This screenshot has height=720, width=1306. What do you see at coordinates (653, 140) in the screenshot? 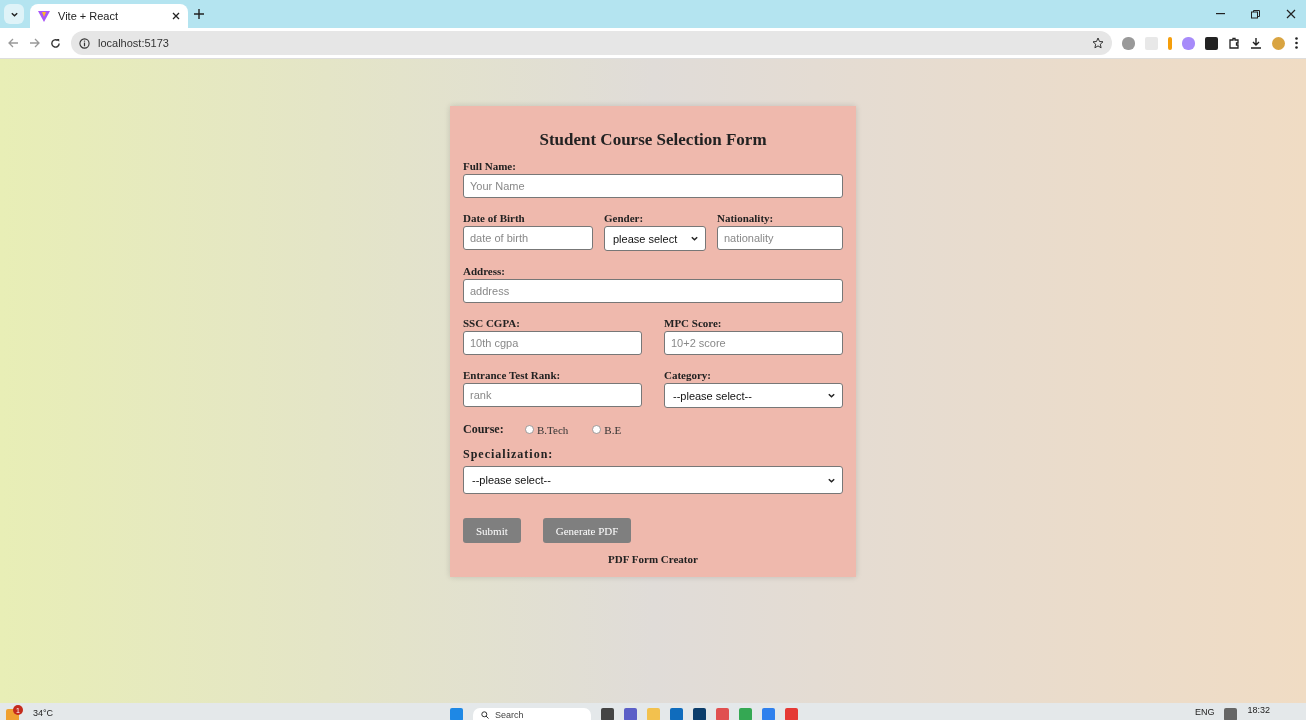
I see `form-title: Student Course Selection Form` at bounding box center [653, 140].